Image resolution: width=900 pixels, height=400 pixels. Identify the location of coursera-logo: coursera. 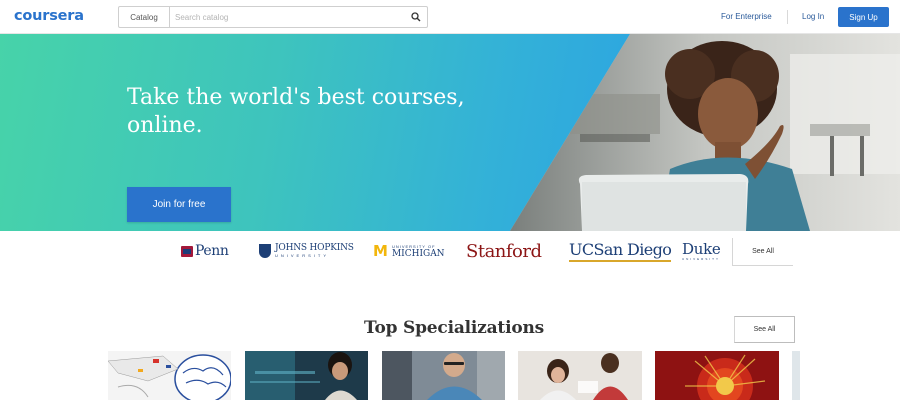
(49, 16).